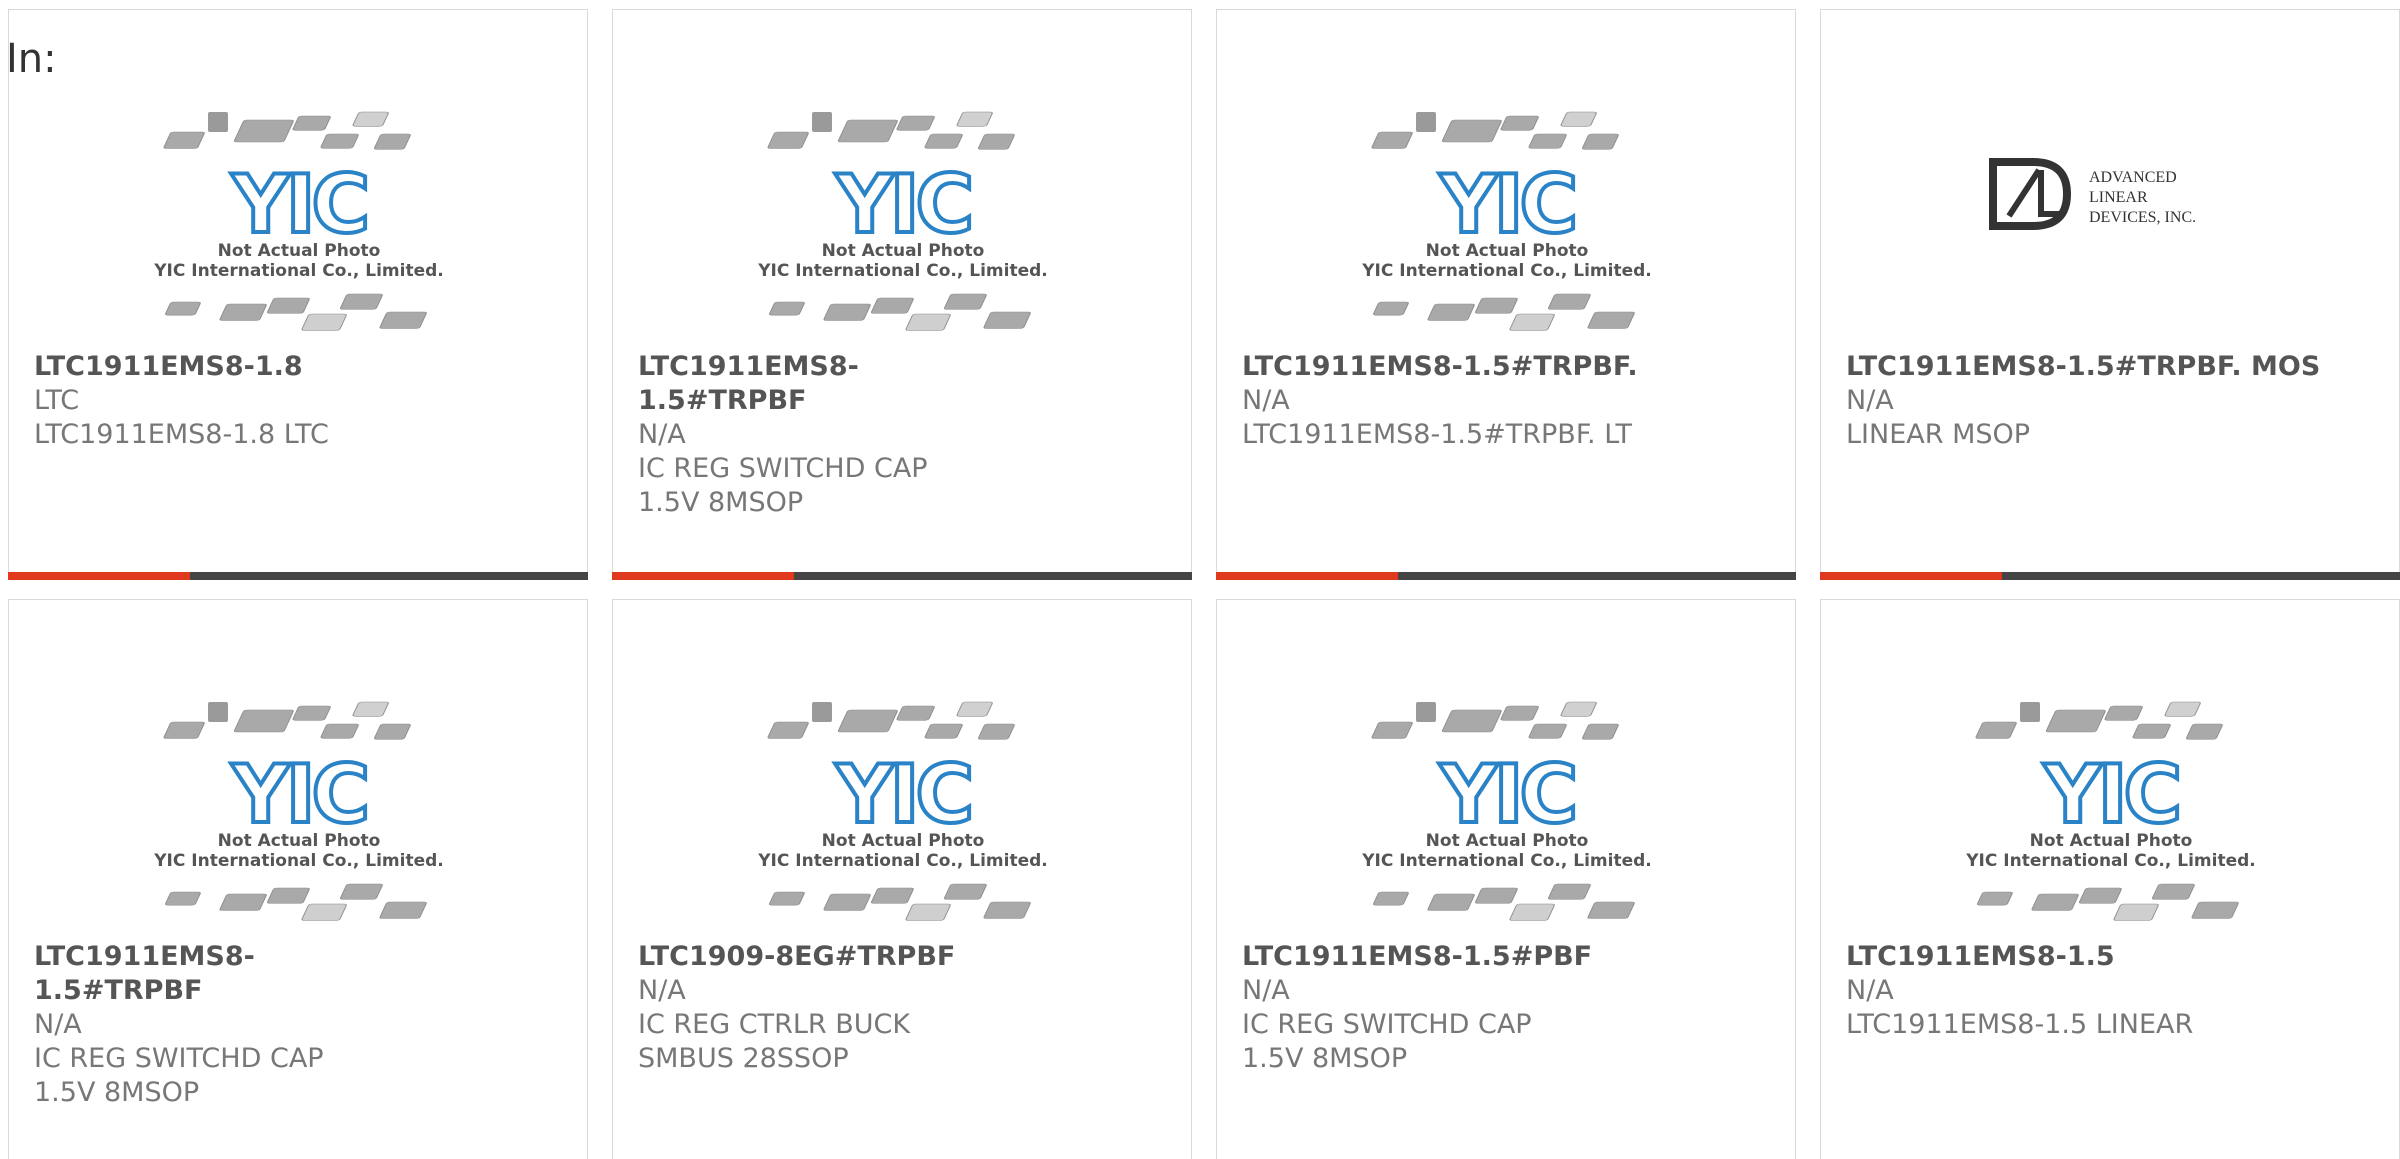 The image size is (2400, 1159). What do you see at coordinates (181, 434) in the screenshot?
I see `description: LTC1911EMS8-1.8 LTC` at bounding box center [181, 434].